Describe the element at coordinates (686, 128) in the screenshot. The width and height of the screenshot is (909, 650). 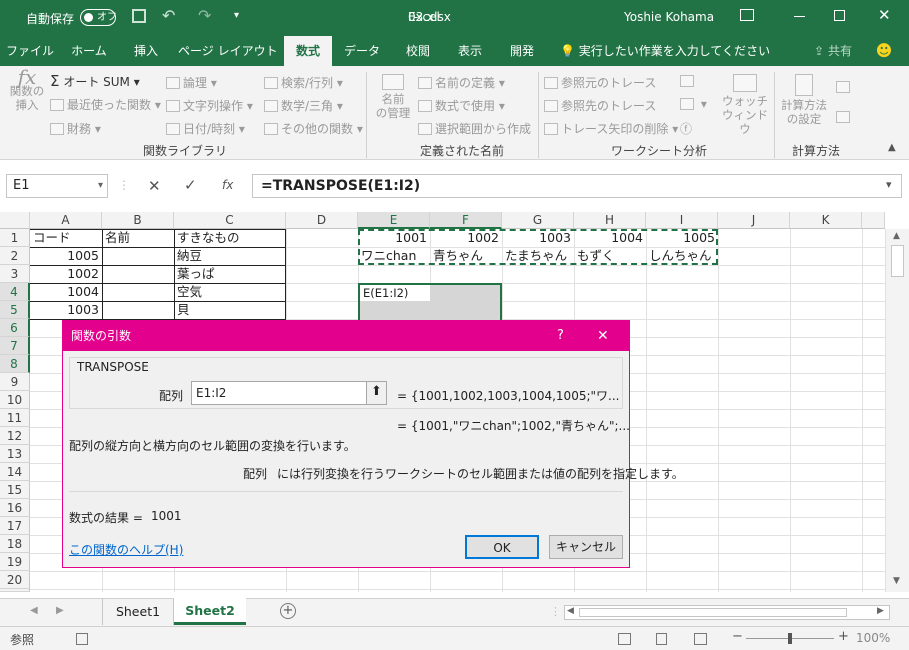
I see `evaluate-formula-icon: ⓕ` at that location.